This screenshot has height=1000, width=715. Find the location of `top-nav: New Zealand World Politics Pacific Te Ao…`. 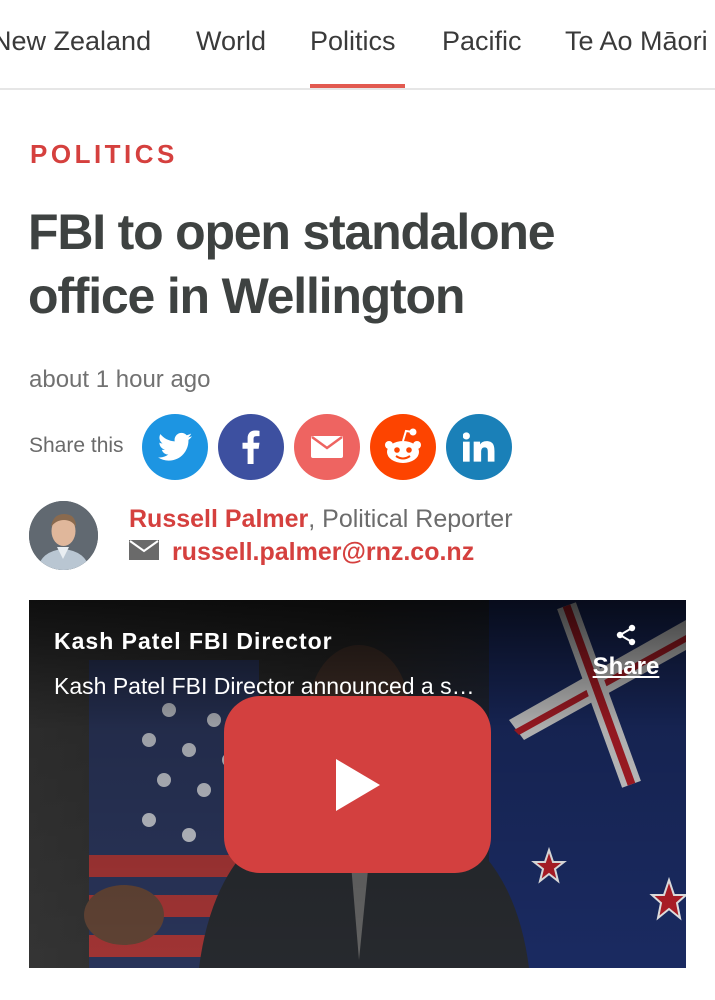

top-nav: New Zealand World Politics Pacific Te Ao… is located at coordinates (357, 45).